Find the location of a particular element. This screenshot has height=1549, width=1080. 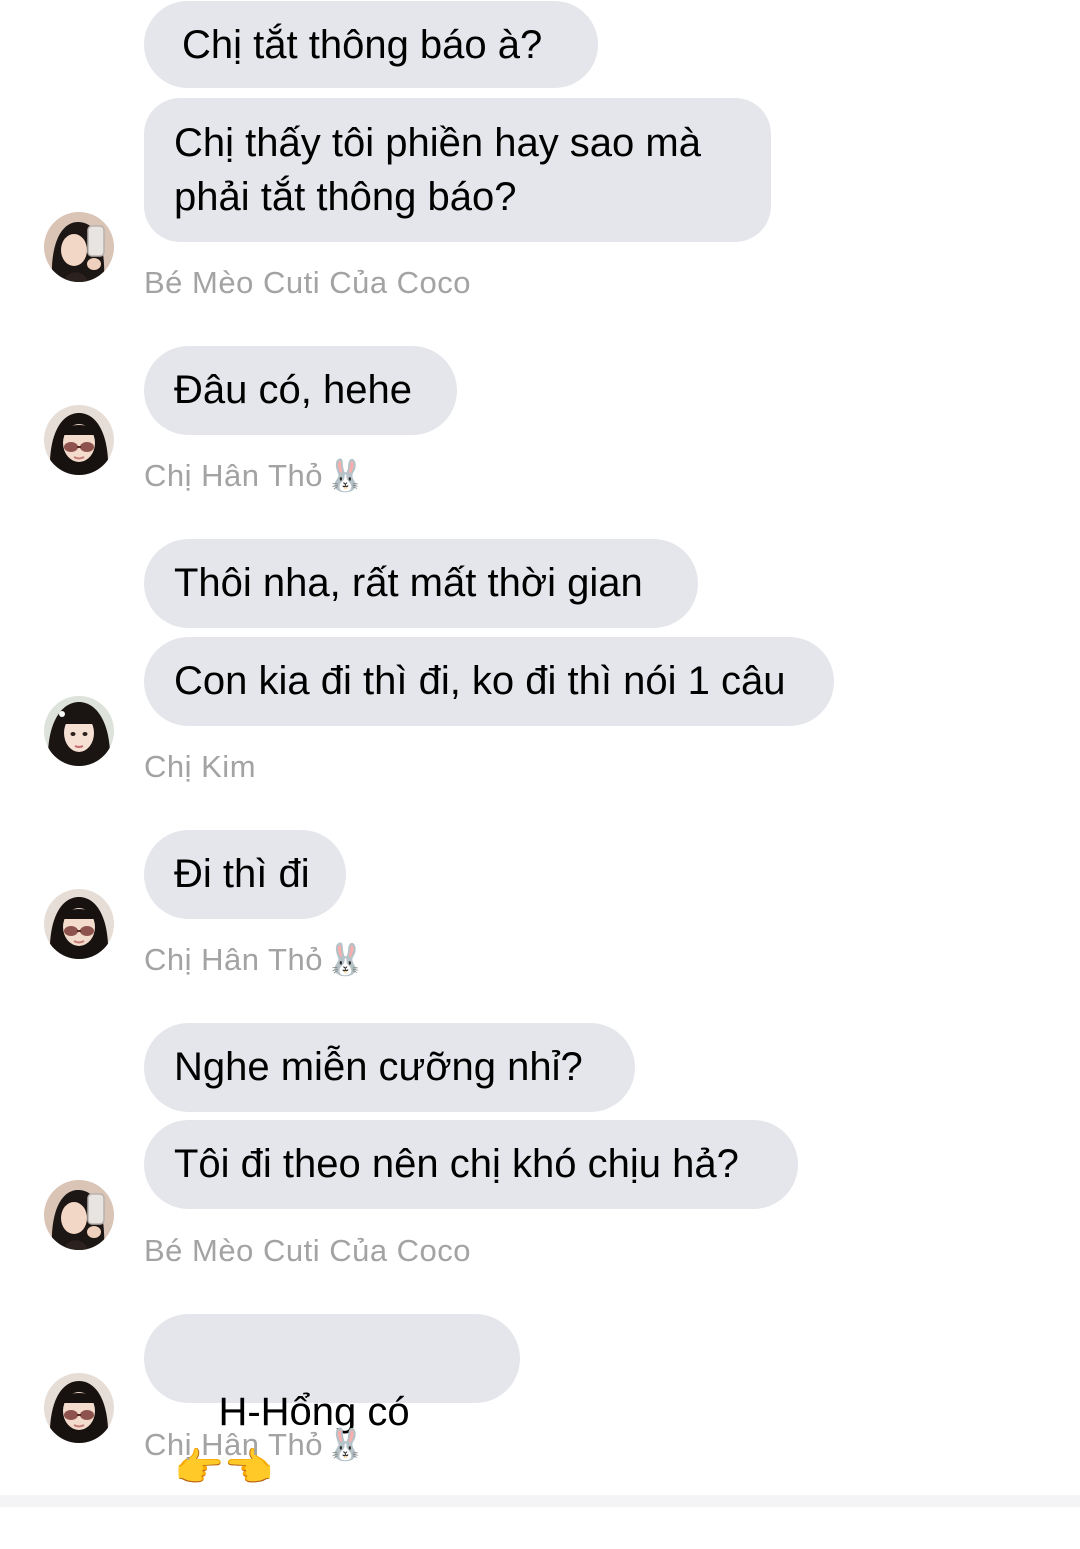

message-bubble: Chị tắt thông báo à? is located at coordinates (371, 44).